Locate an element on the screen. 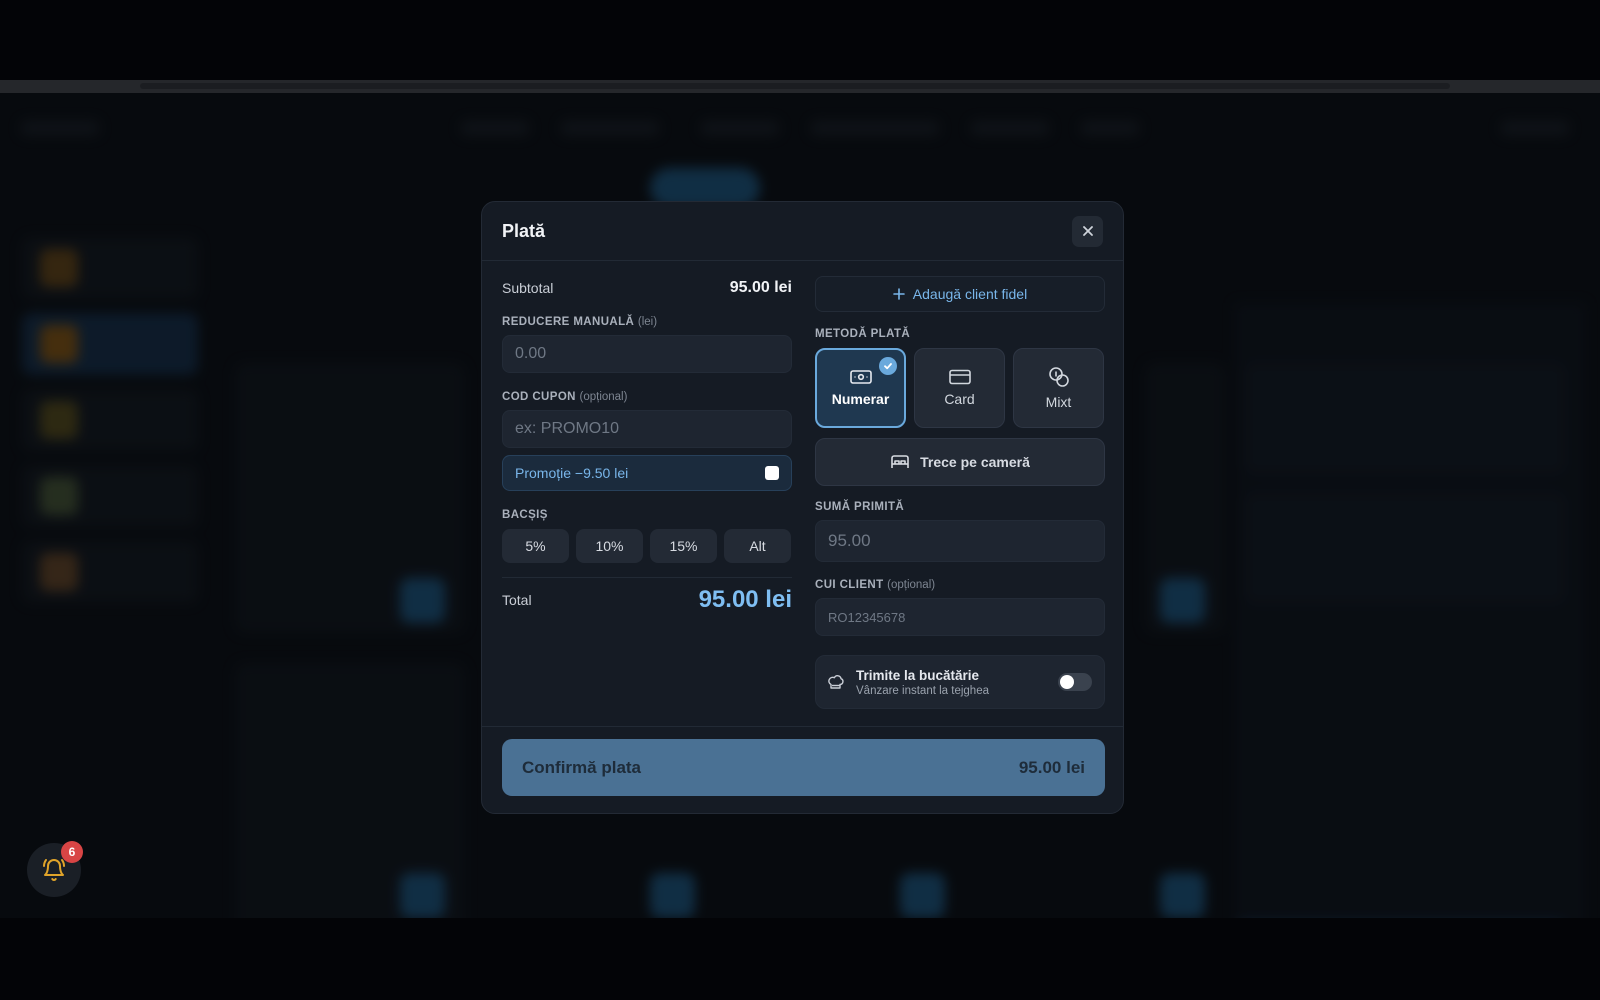 The height and width of the screenshot is (1000, 1600). tip-other-button: Alt is located at coordinates (757, 546).